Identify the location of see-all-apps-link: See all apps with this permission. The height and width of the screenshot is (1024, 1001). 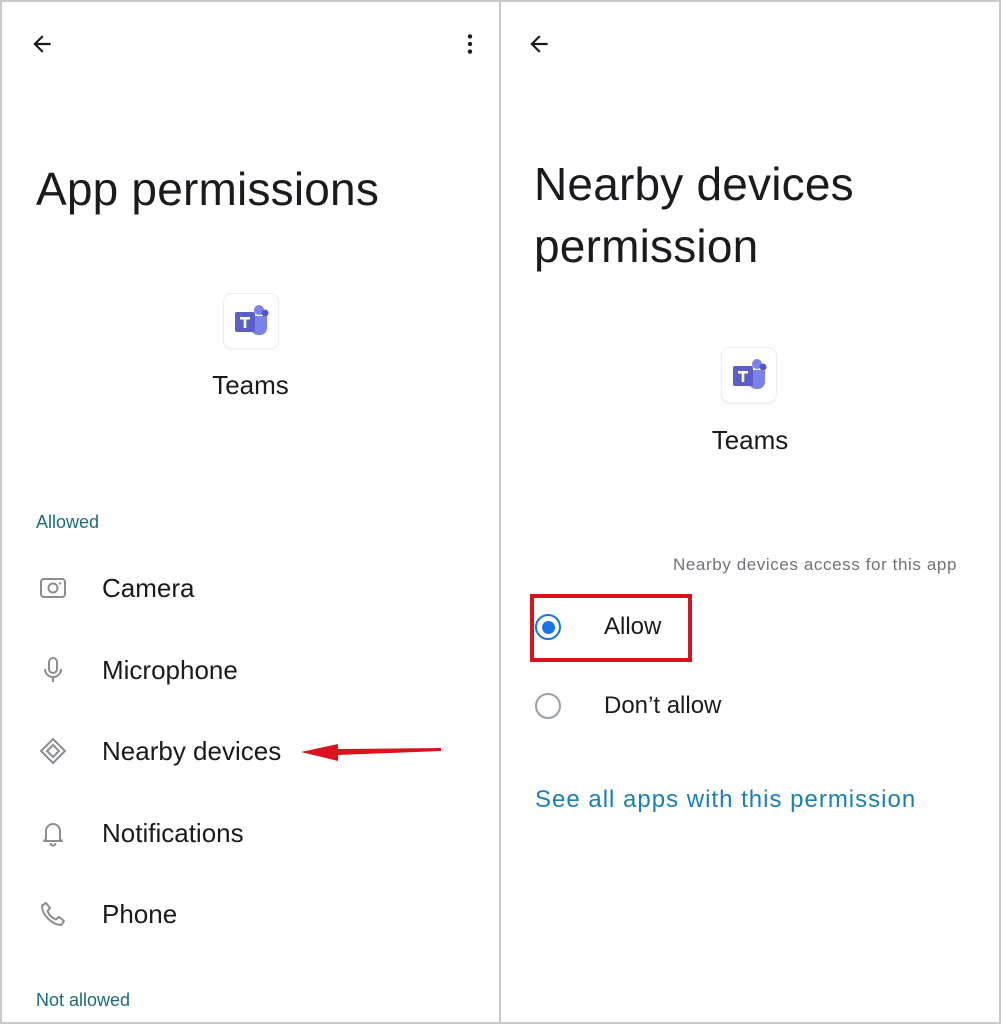
(725, 800).